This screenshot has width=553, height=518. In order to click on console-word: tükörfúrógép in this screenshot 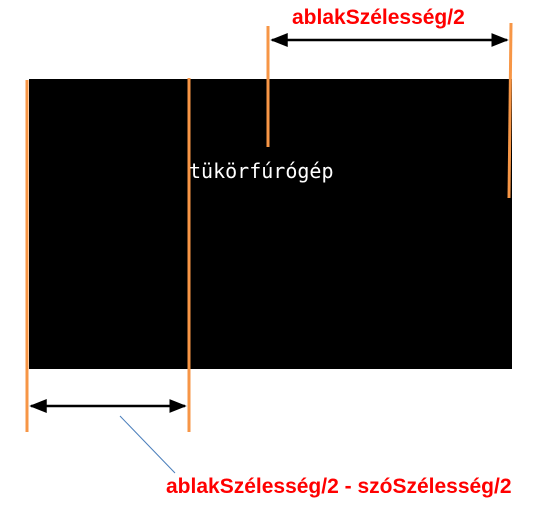, I will do `click(261, 171)`.